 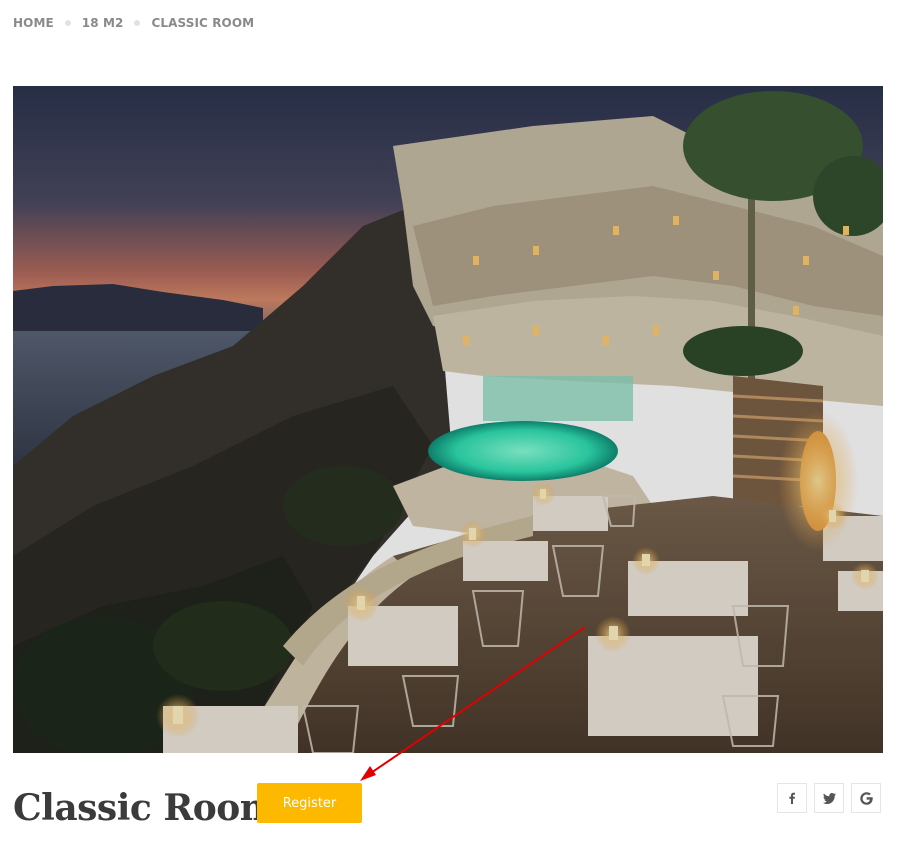 I want to click on register-button: Register, so click(x=309, y=803).